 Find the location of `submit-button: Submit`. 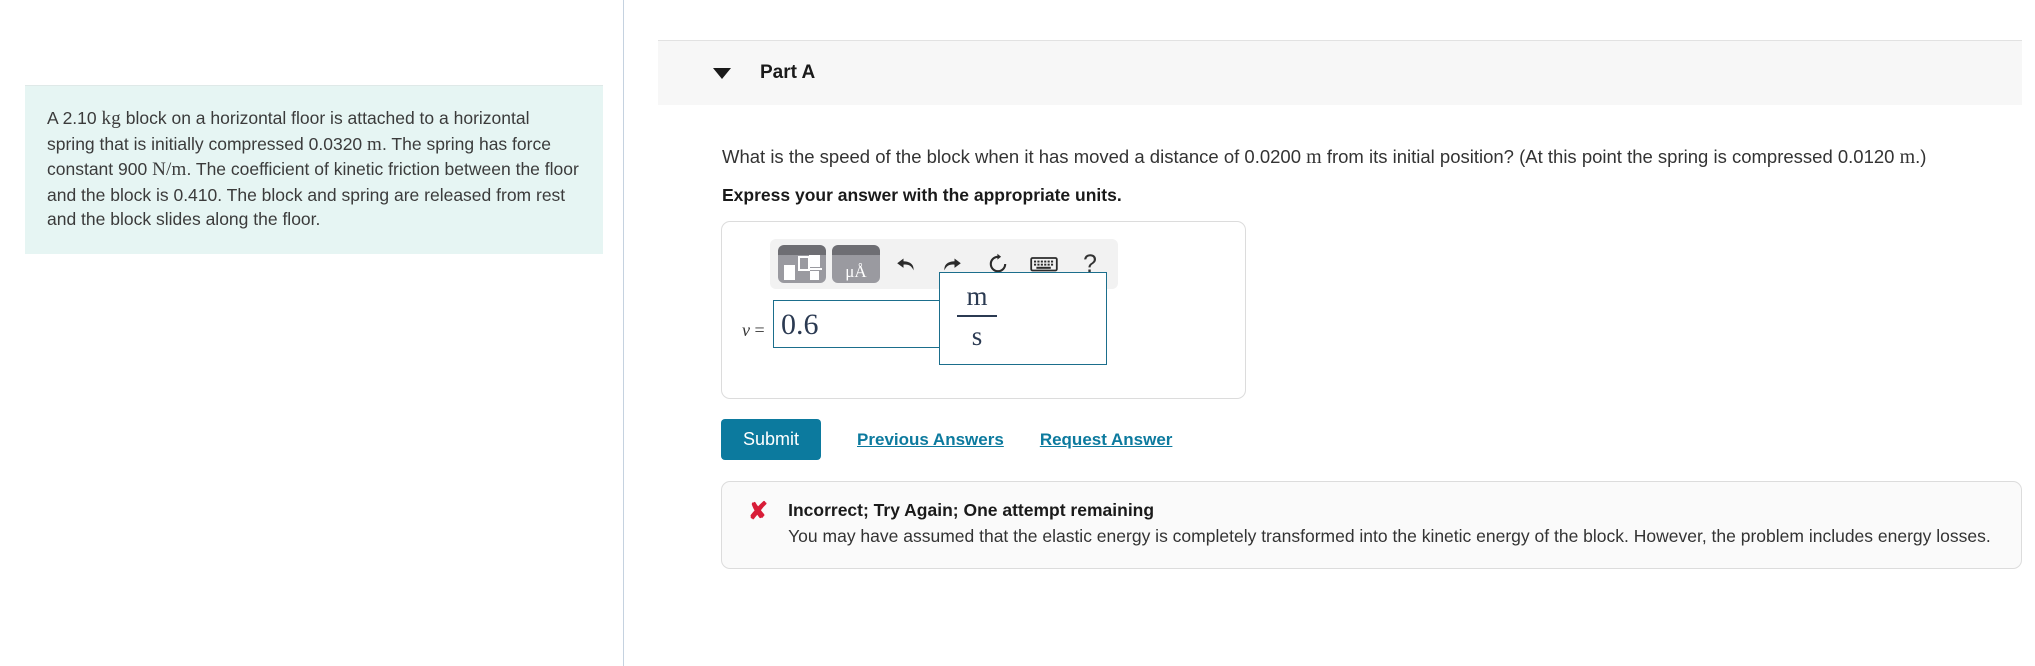

submit-button: Submit is located at coordinates (771, 439).